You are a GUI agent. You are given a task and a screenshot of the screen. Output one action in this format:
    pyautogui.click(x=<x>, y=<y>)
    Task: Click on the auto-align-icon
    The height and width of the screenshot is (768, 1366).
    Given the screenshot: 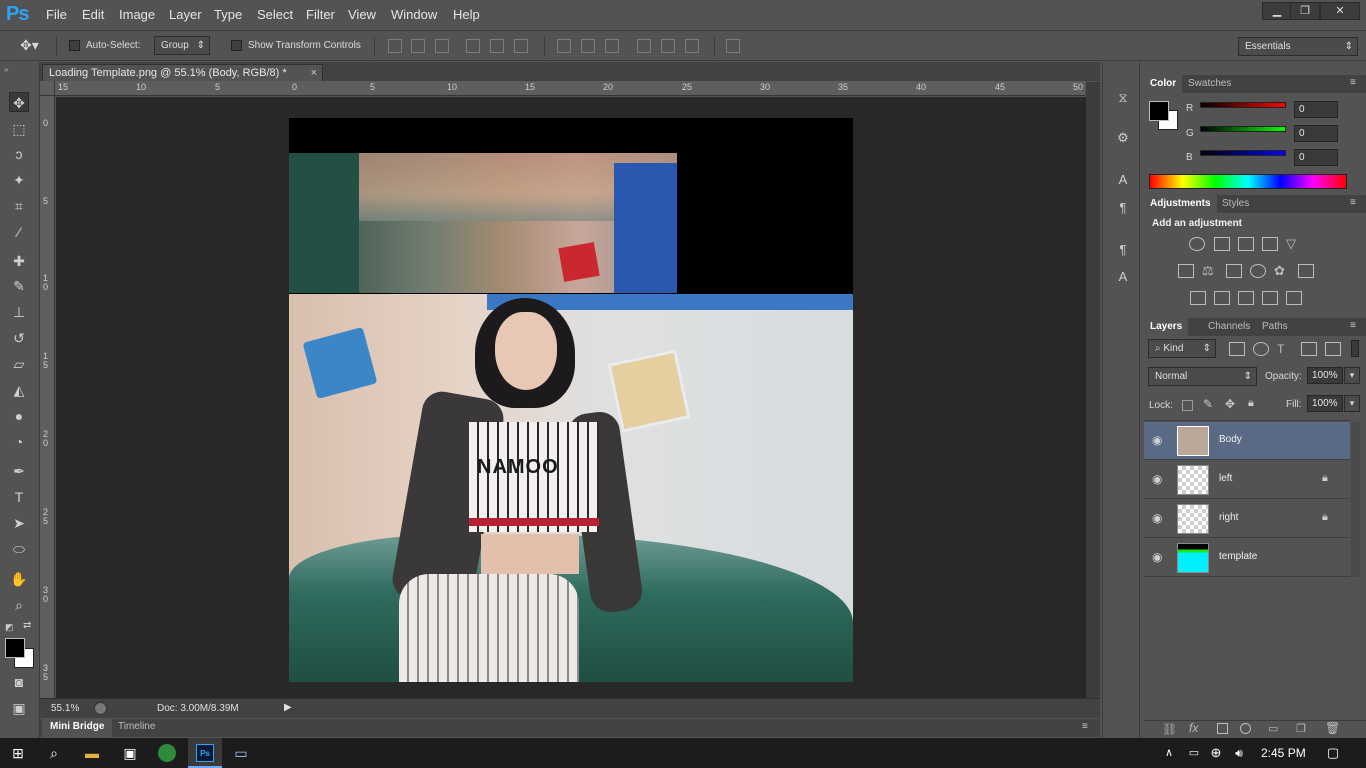 What is the action you would take?
    pyautogui.click(x=733, y=46)
    